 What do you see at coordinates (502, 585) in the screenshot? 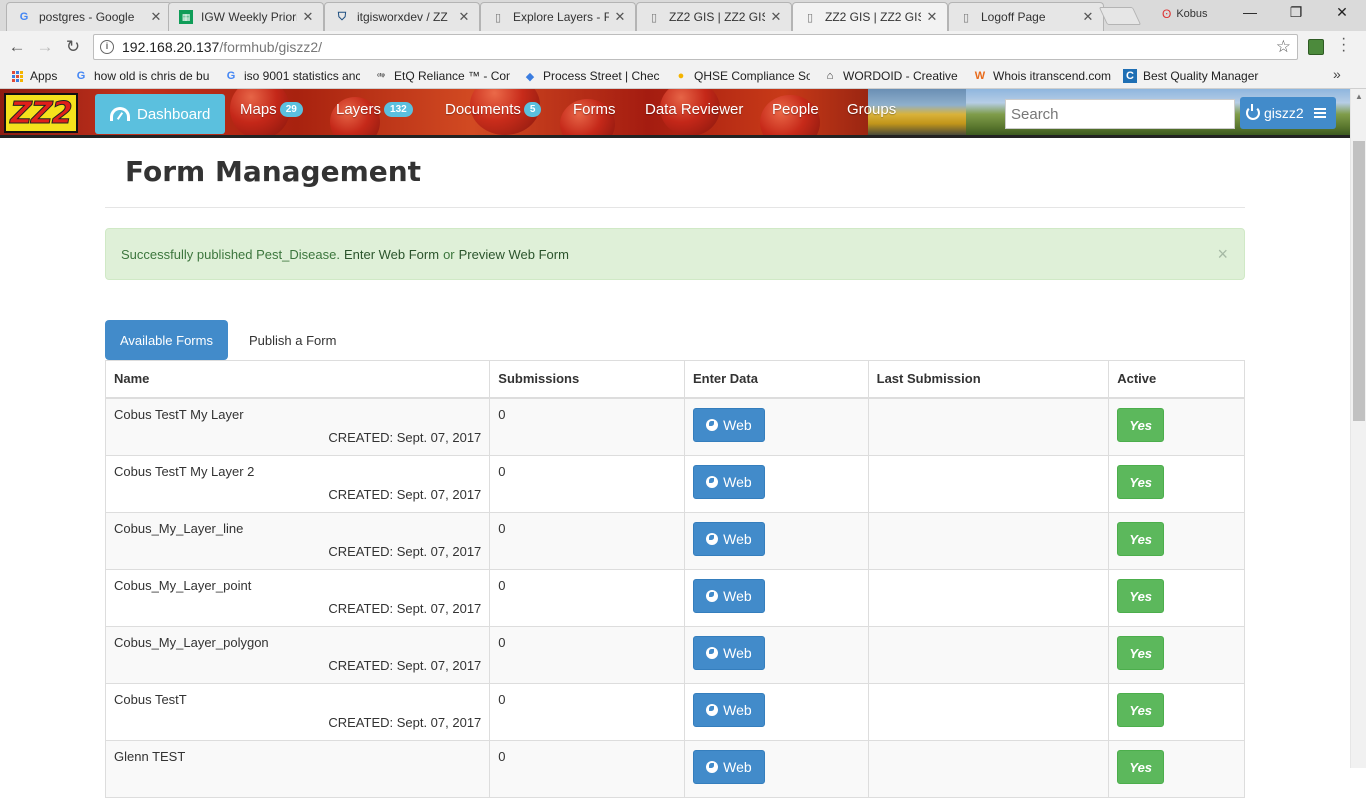
I see `submissions-count: 0` at bounding box center [502, 585].